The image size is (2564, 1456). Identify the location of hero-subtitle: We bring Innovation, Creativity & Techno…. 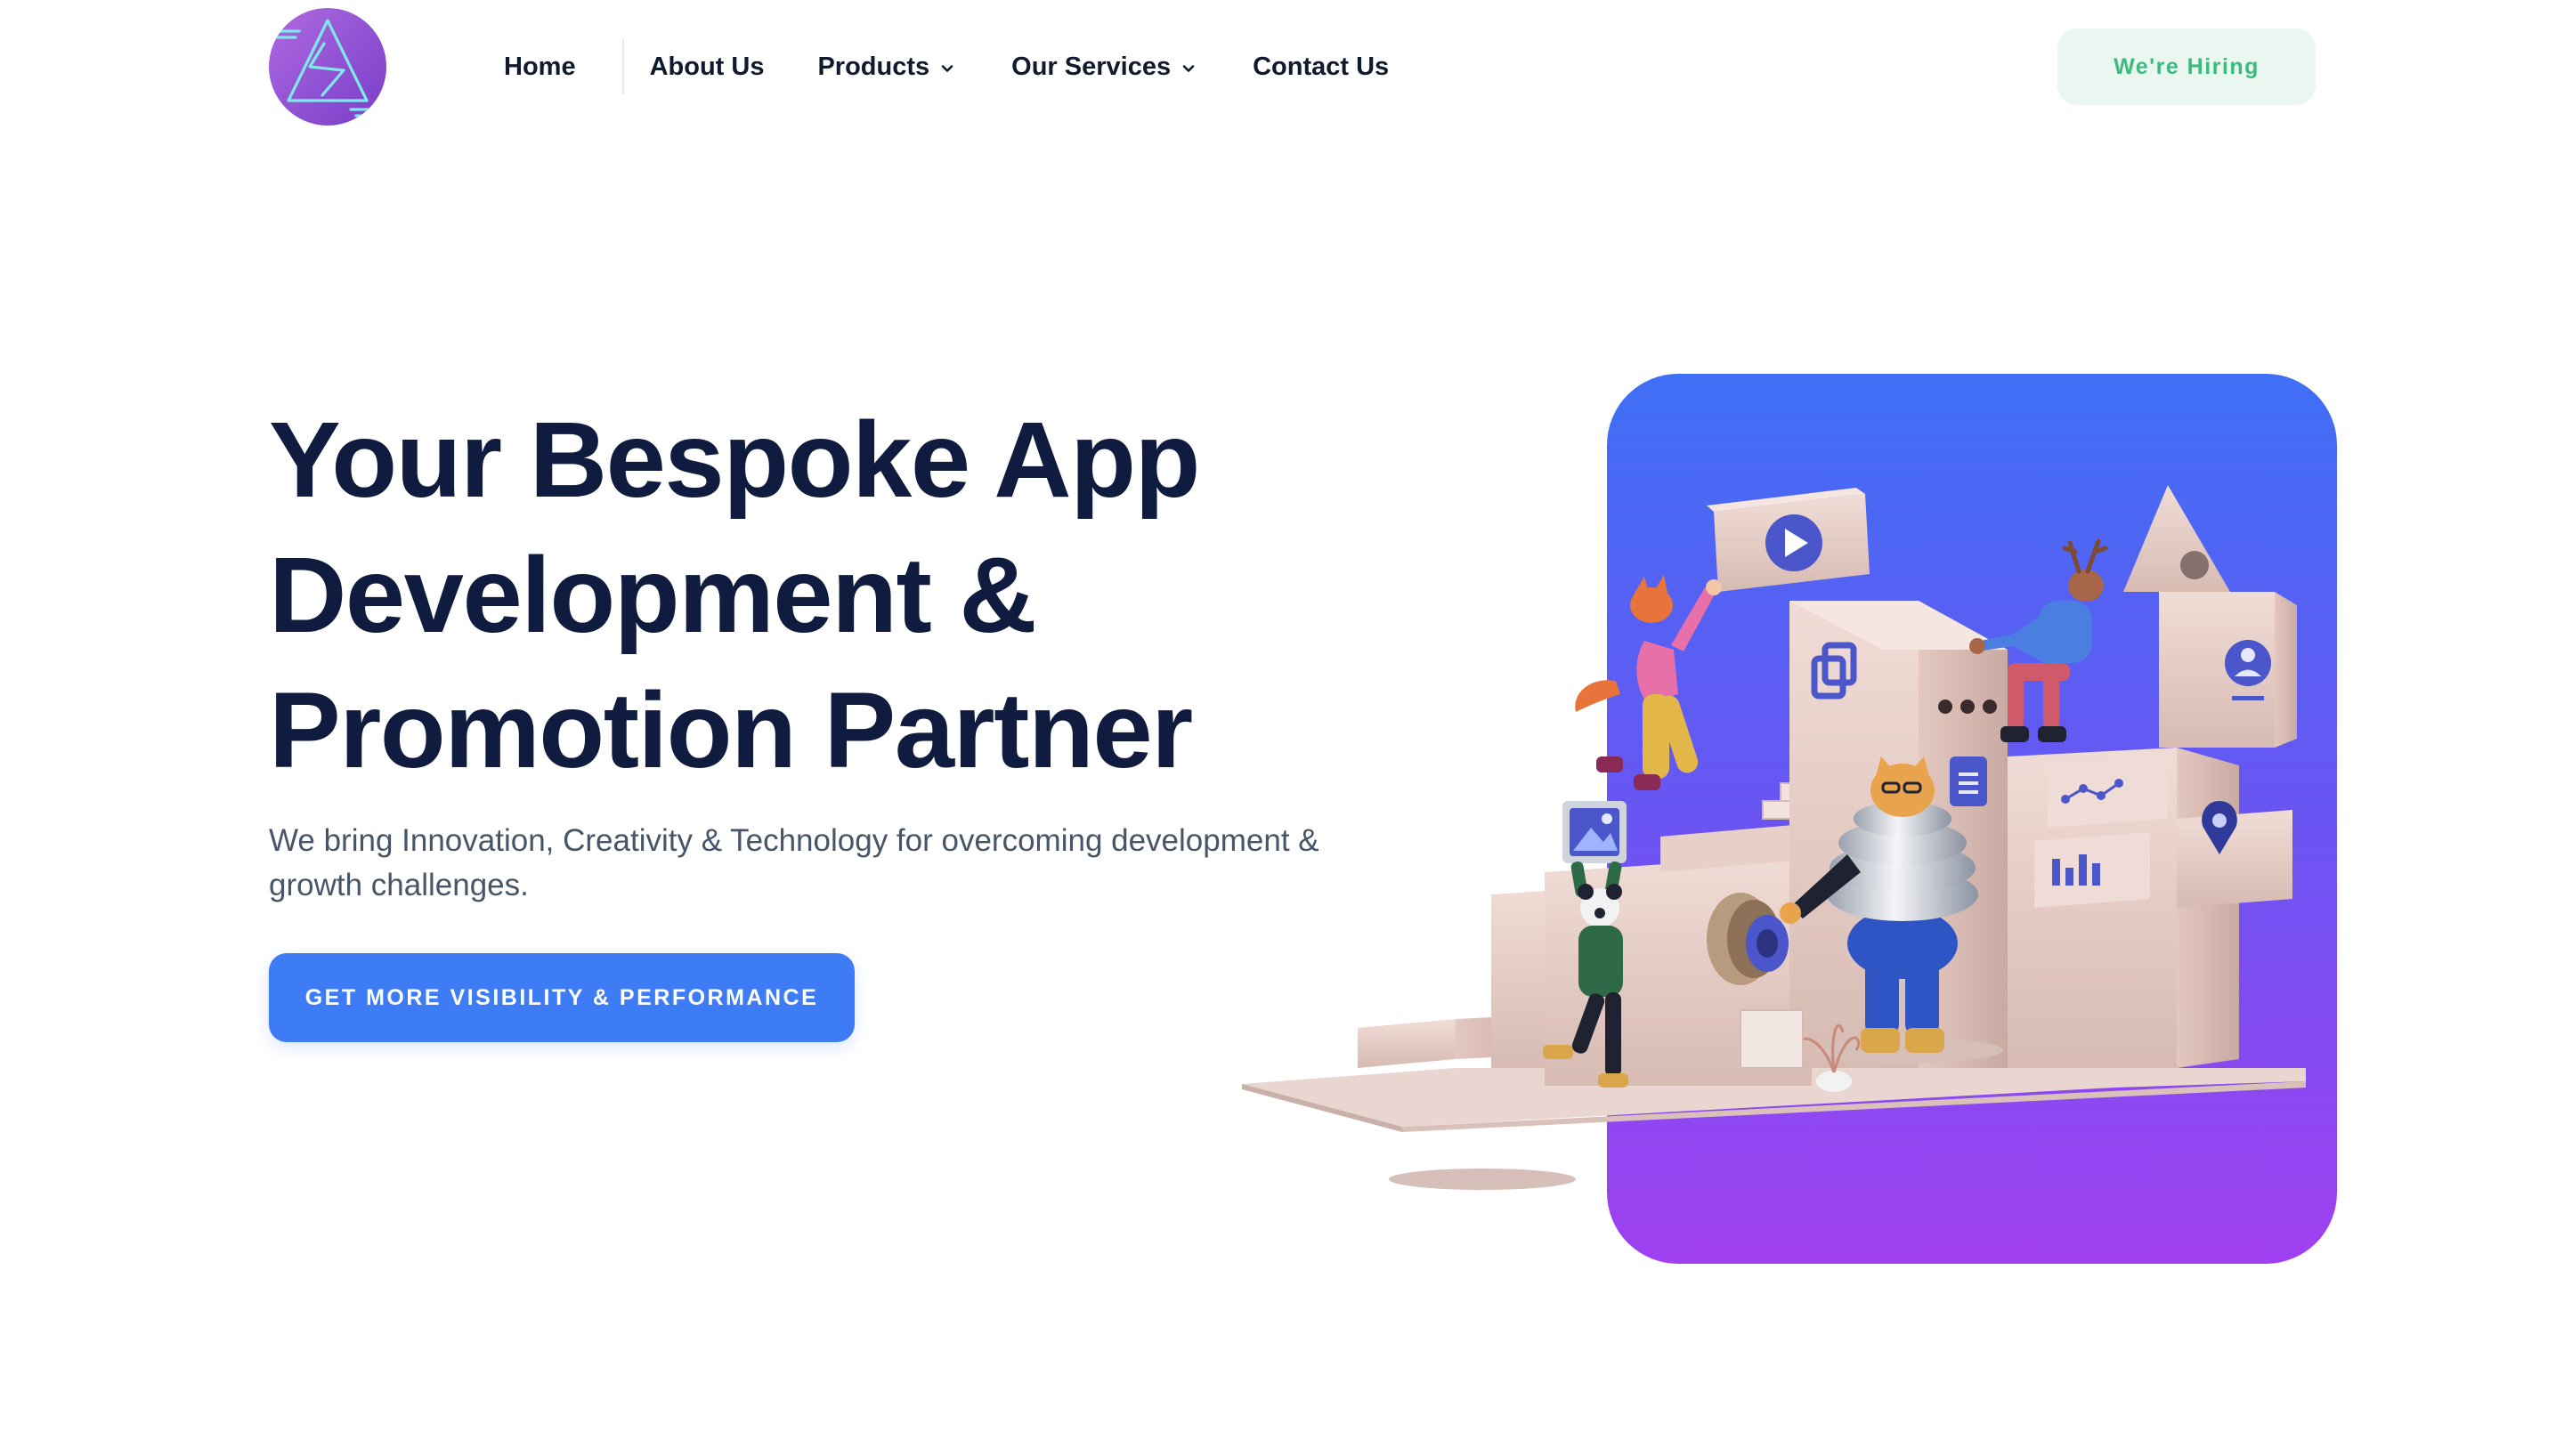
(794, 862).